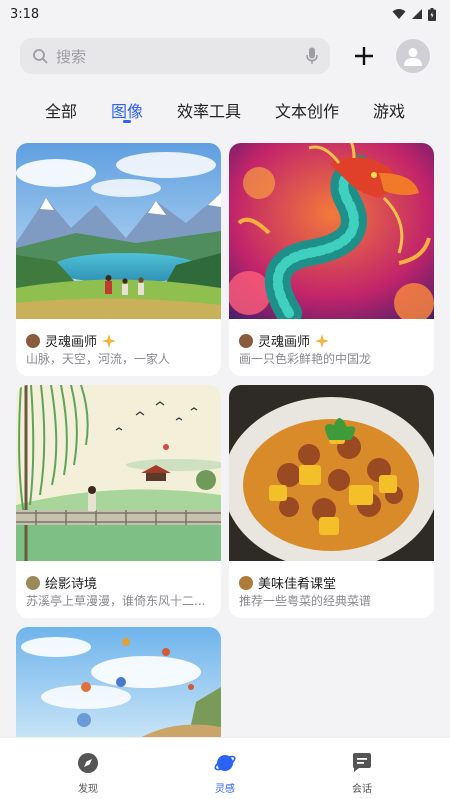  I want to click on status-time: 3:18, so click(25, 14).